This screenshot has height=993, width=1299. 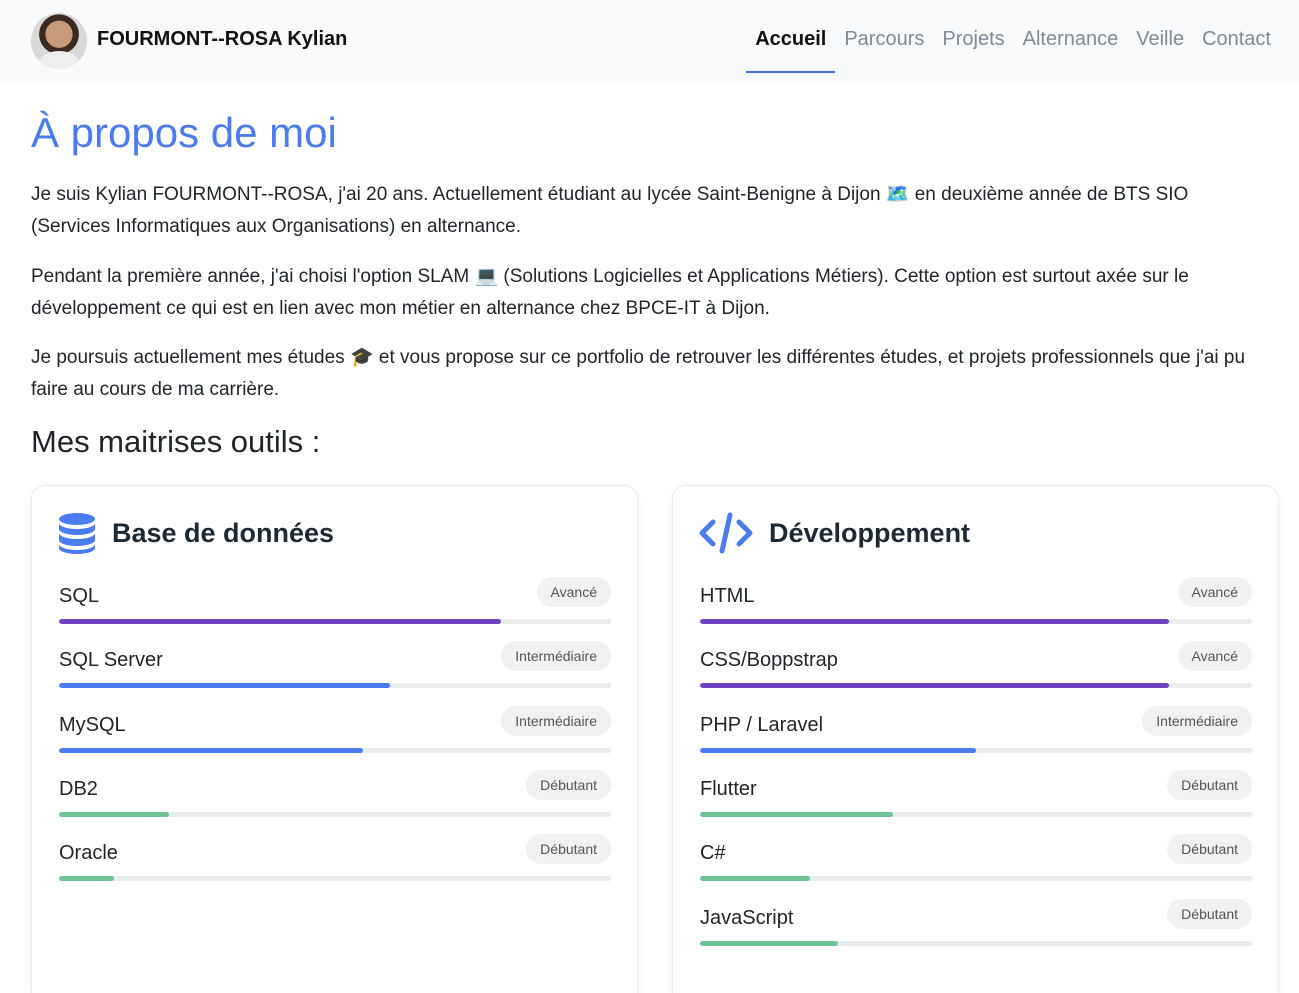 I want to click on card-header: Développement, so click(x=834, y=533).